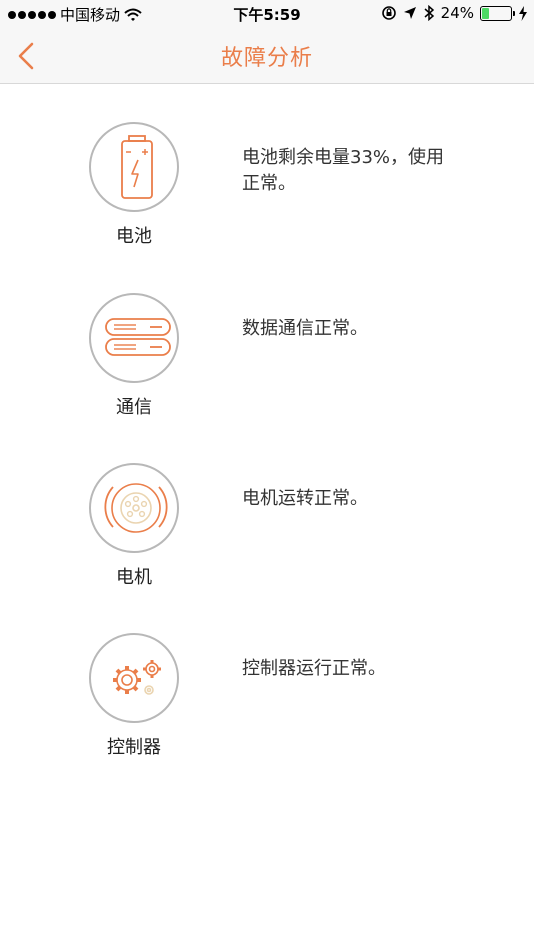 The image size is (534, 950). What do you see at coordinates (485, 13) in the screenshot?
I see `battery-level-fill` at bounding box center [485, 13].